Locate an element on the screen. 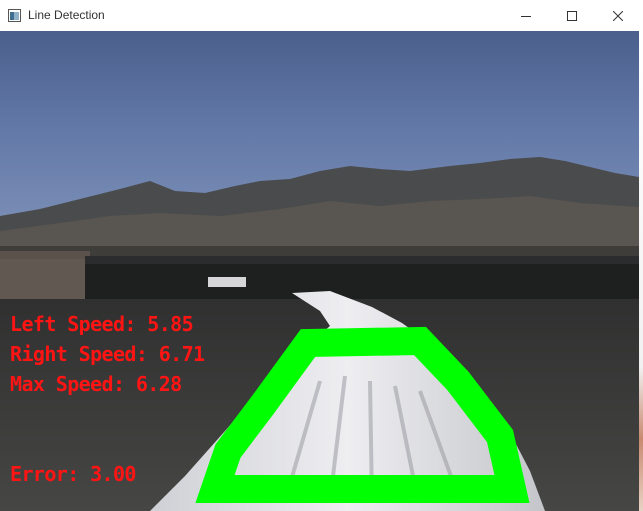 The height and width of the screenshot is (511, 643). window-title: Line Detection is located at coordinates (66, 15).